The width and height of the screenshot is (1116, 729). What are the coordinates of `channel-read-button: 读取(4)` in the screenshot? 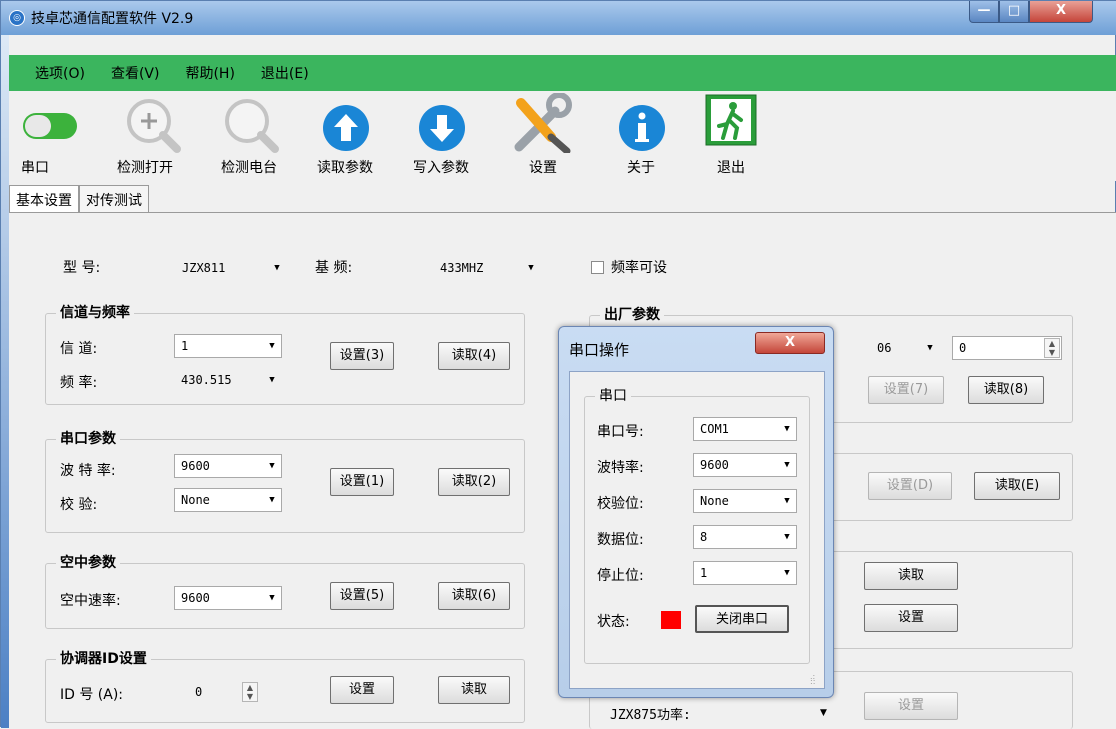 It's located at (474, 356).